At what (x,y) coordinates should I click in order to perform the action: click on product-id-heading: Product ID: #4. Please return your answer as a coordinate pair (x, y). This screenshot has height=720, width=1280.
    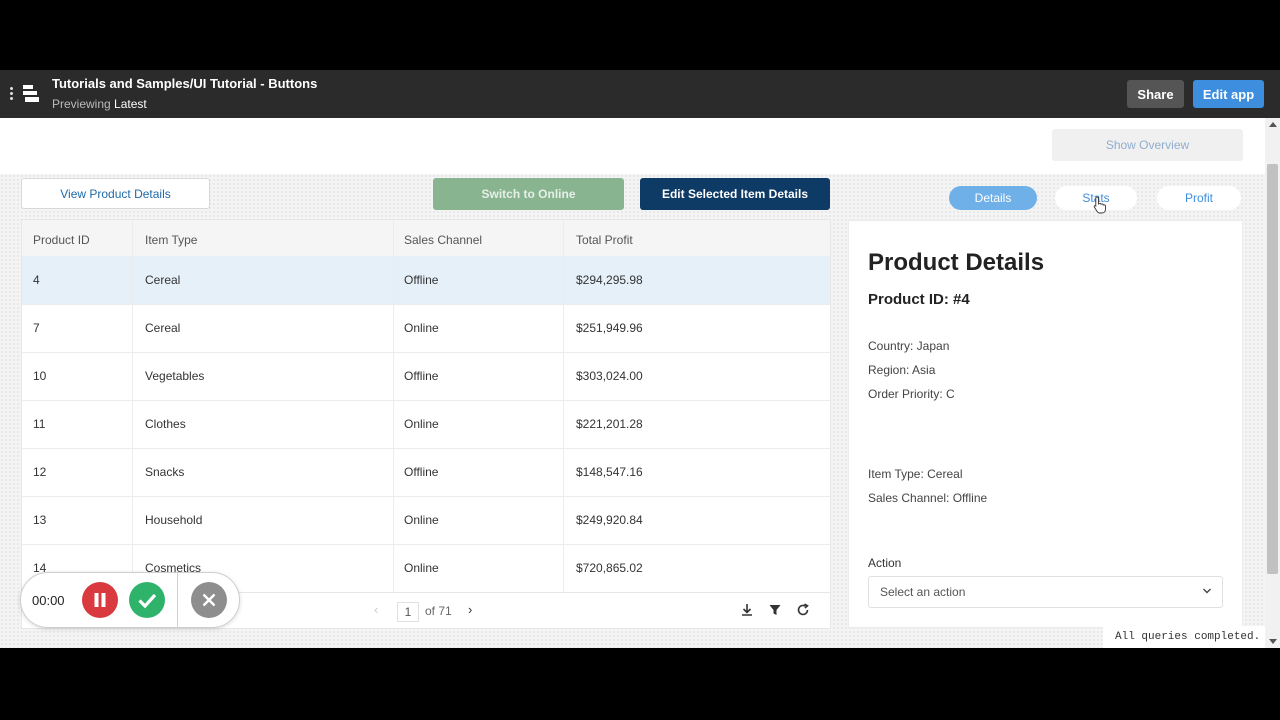
    Looking at the image, I should click on (919, 299).